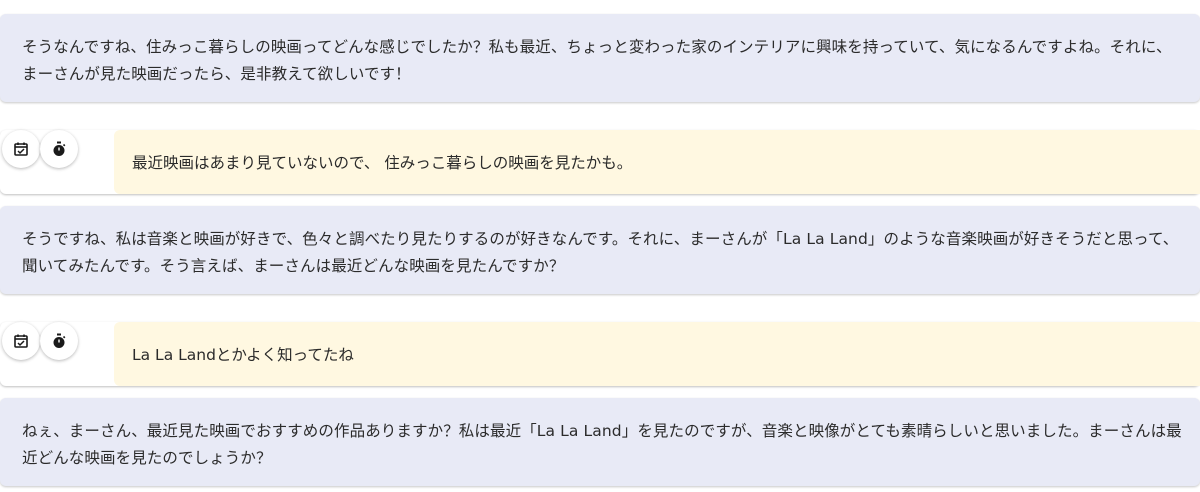 This screenshot has width=1200, height=492. I want to click on user-message-row: La La Landとかよく知ってたね, so click(600, 354).